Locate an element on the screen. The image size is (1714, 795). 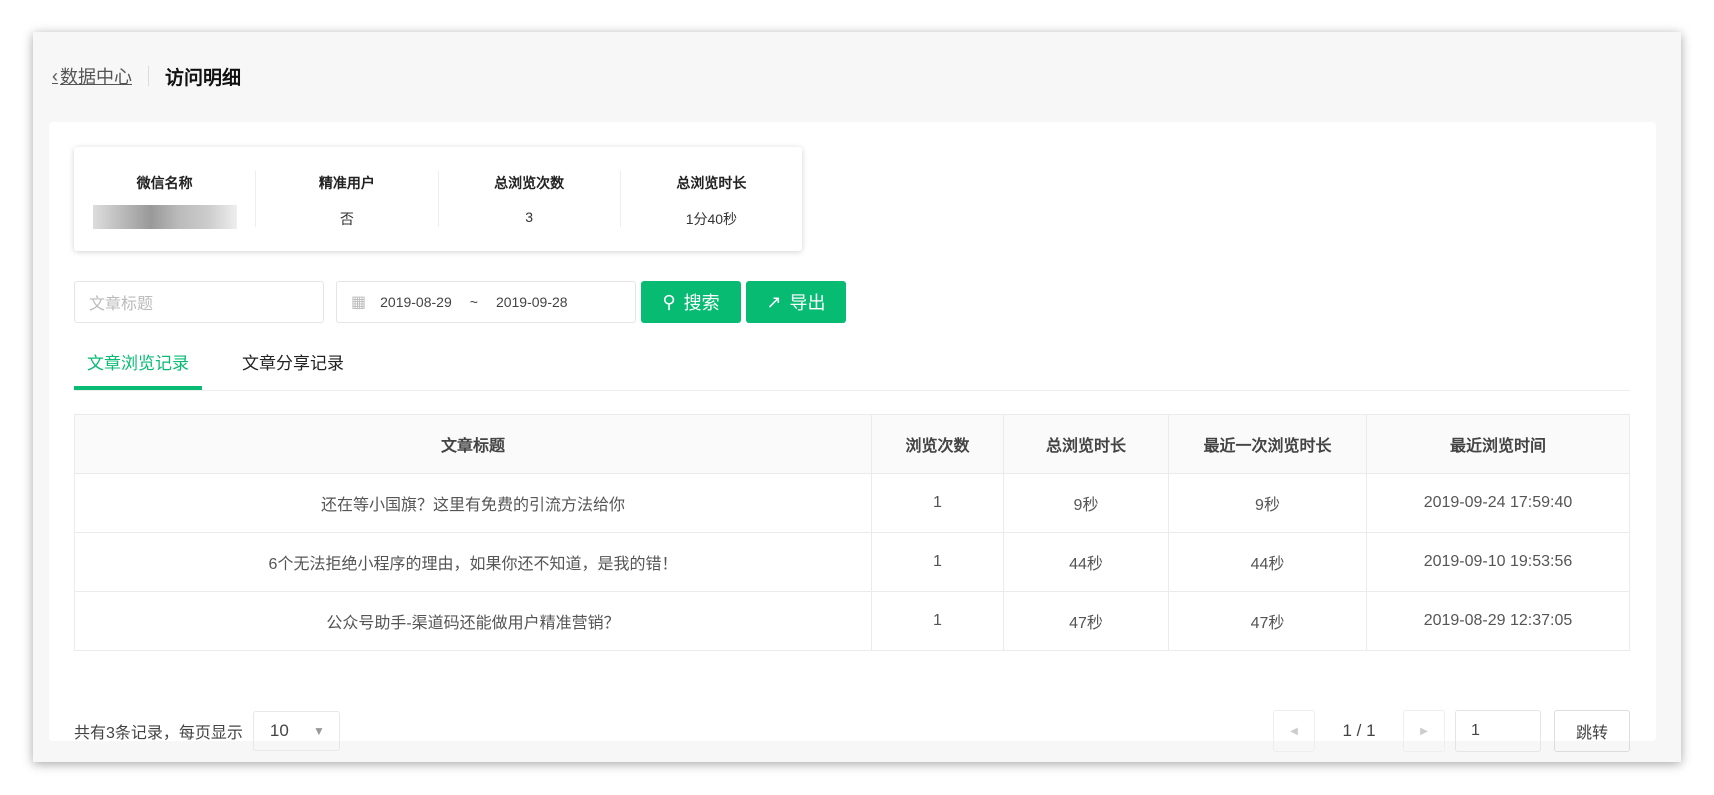
cell-last-duration: 9秒 is located at coordinates (1267, 503).